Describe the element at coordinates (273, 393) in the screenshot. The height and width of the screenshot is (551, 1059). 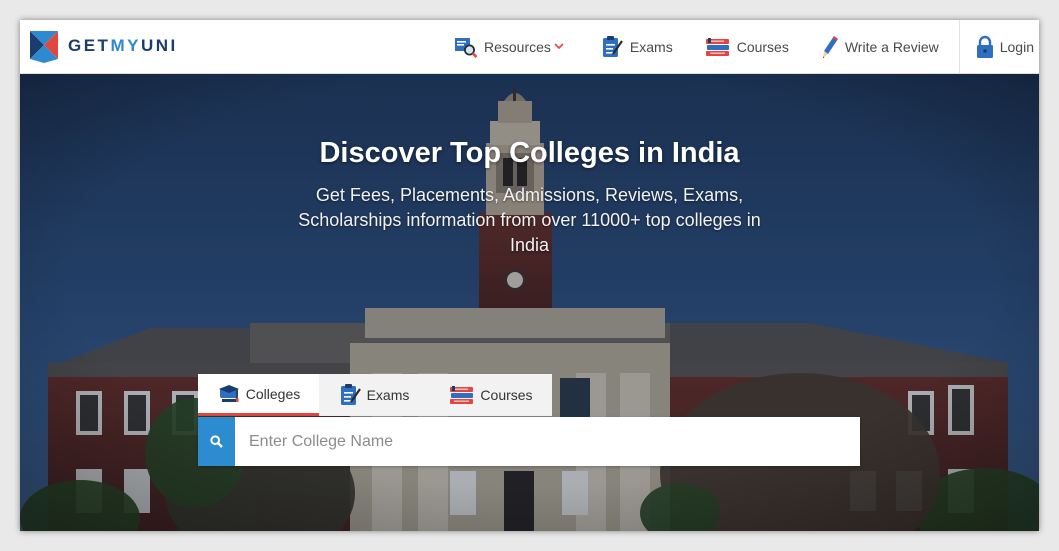
I see `tab-colleges-label: Colleges` at that location.